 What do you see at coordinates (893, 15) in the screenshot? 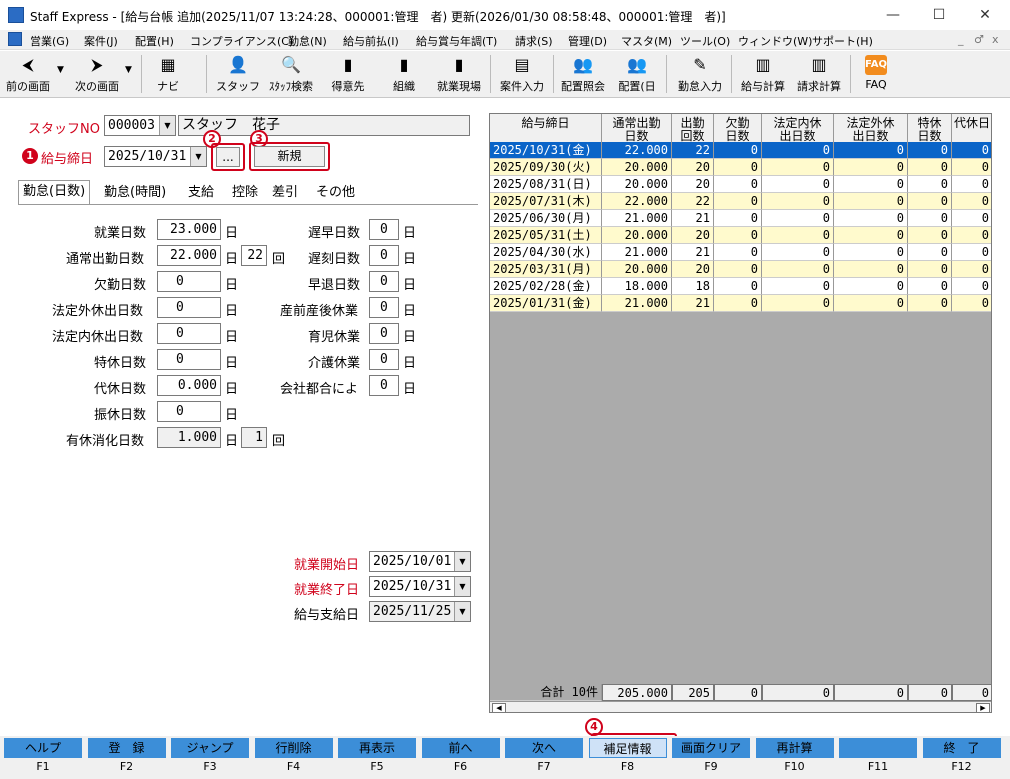
I see `minimize-button: —` at bounding box center [893, 15].